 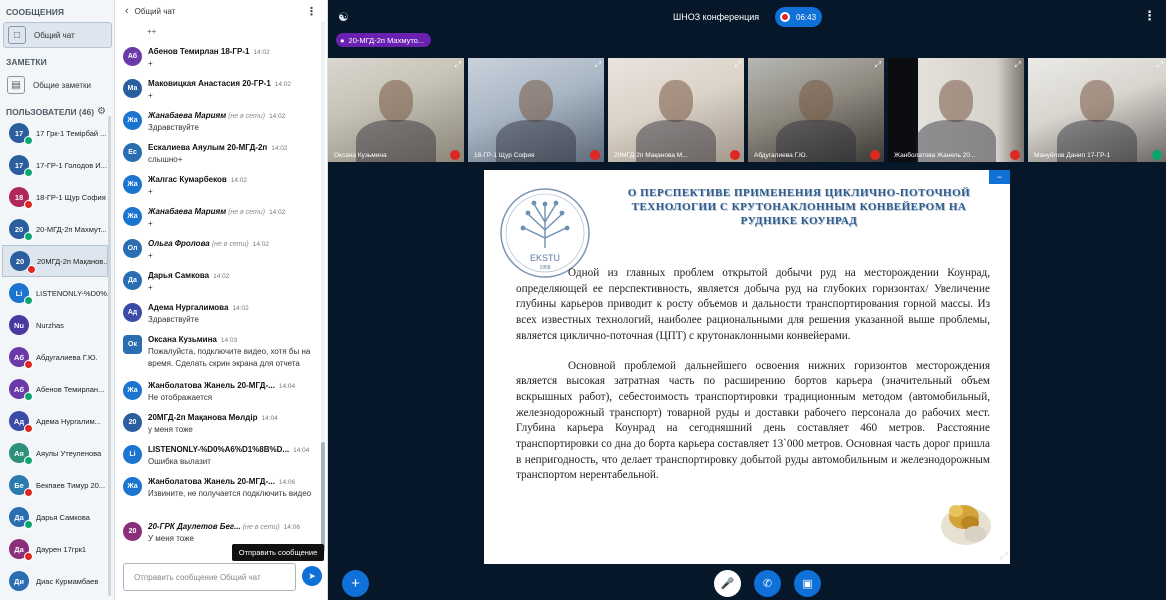 What do you see at coordinates (132, 422) in the screenshot?
I see `message-avatar: 20` at bounding box center [132, 422].